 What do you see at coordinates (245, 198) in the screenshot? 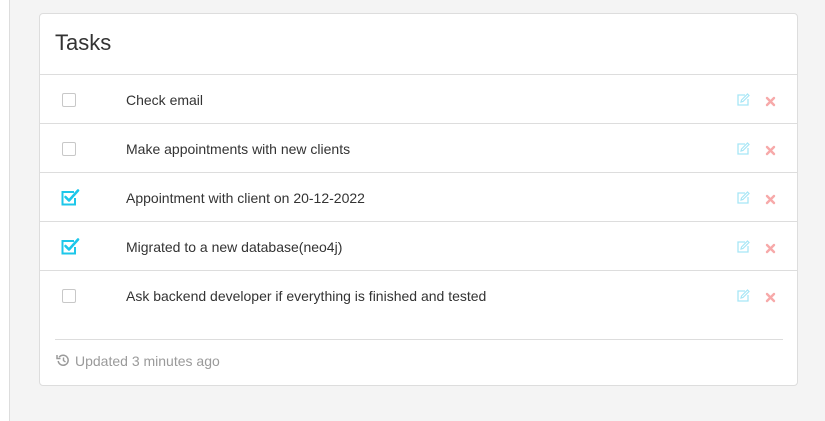
I see `task-label: Appointment with client on 20-12-2022` at bounding box center [245, 198].